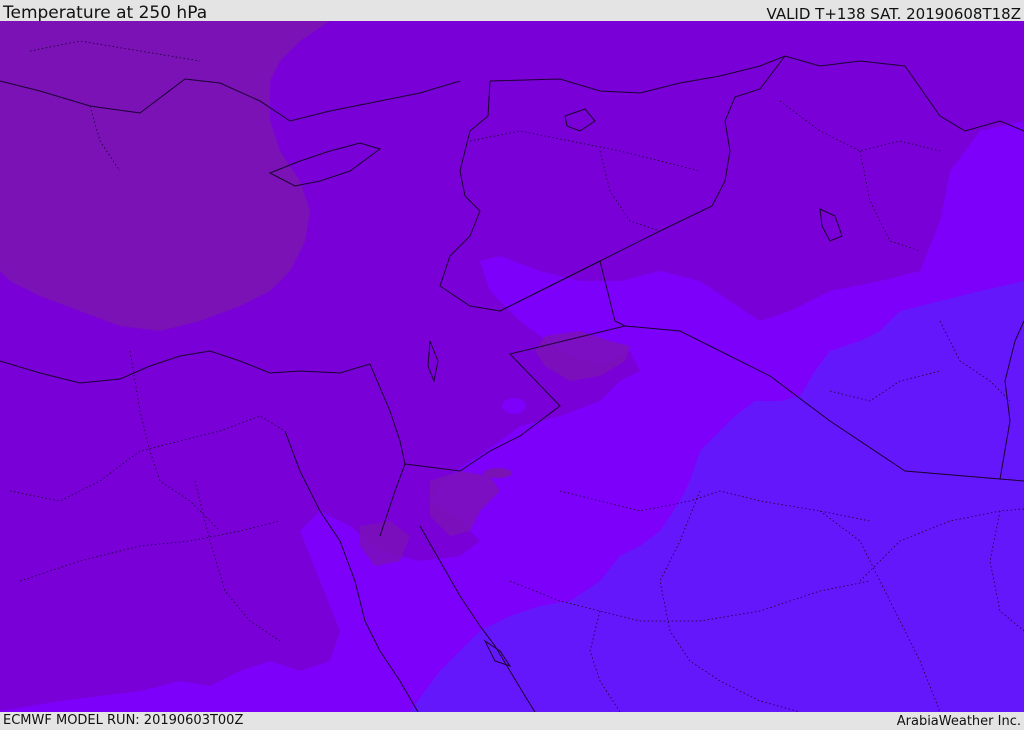  What do you see at coordinates (958, 721) in the screenshot?
I see `credit-text: ArabiaWeather Inc.` at bounding box center [958, 721].